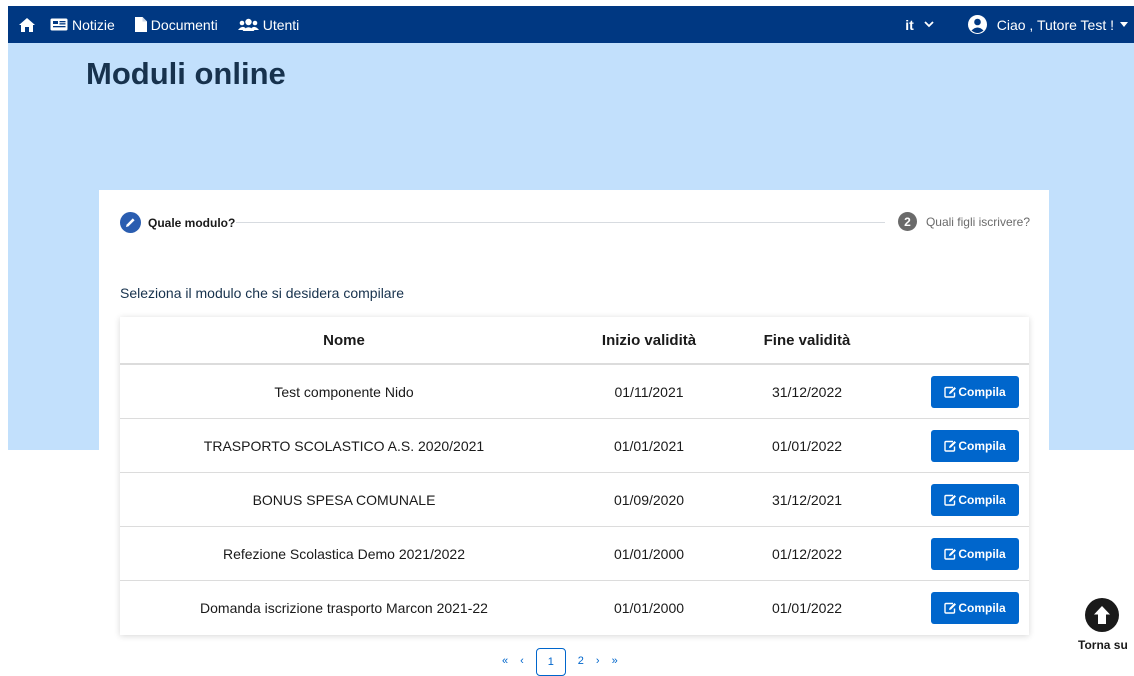  Describe the element at coordinates (807, 340) in the screenshot. I see `header-end: Fine validità` at that location.